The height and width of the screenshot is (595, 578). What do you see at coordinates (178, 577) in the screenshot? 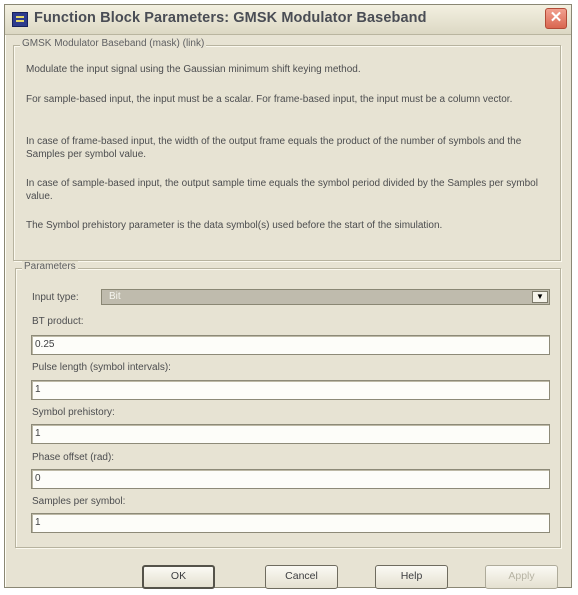
I see `ok-button: OK` at bounding box center [178, 577].